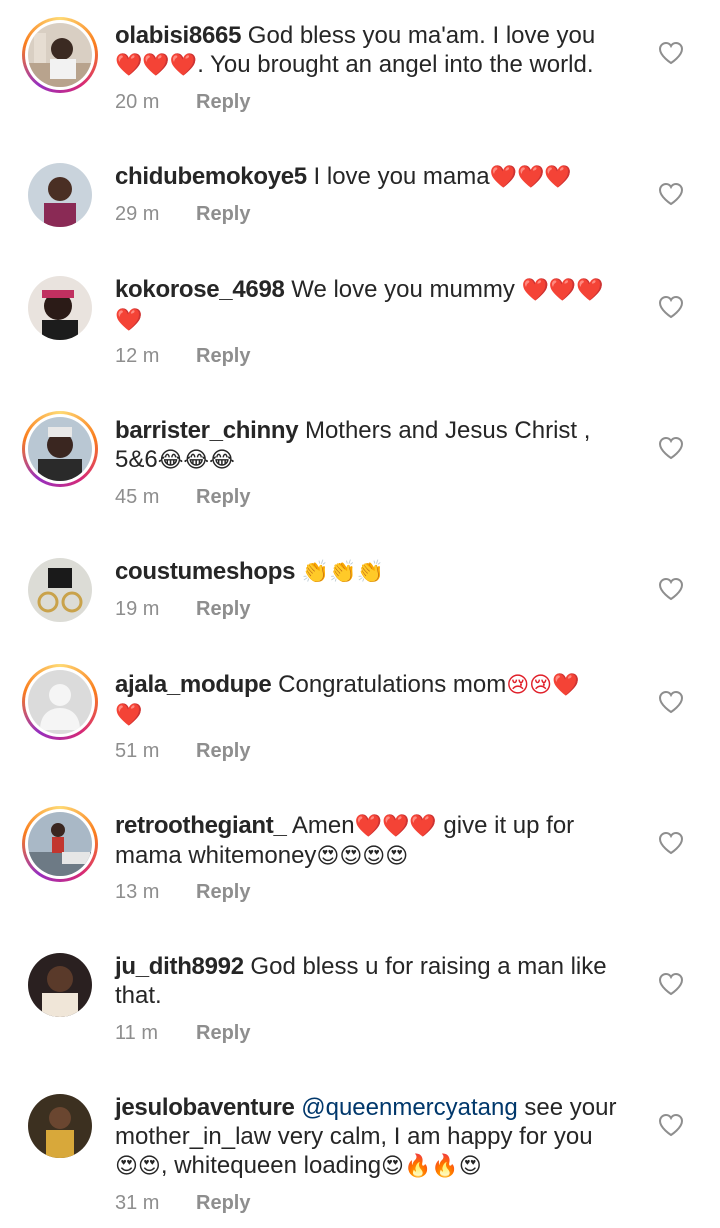 This screenshot has width=720, height=1228. Describe the element at coordinates (543, 685) in the screenshot. I see `comment-emoji: 😢😢❤️` at that location.